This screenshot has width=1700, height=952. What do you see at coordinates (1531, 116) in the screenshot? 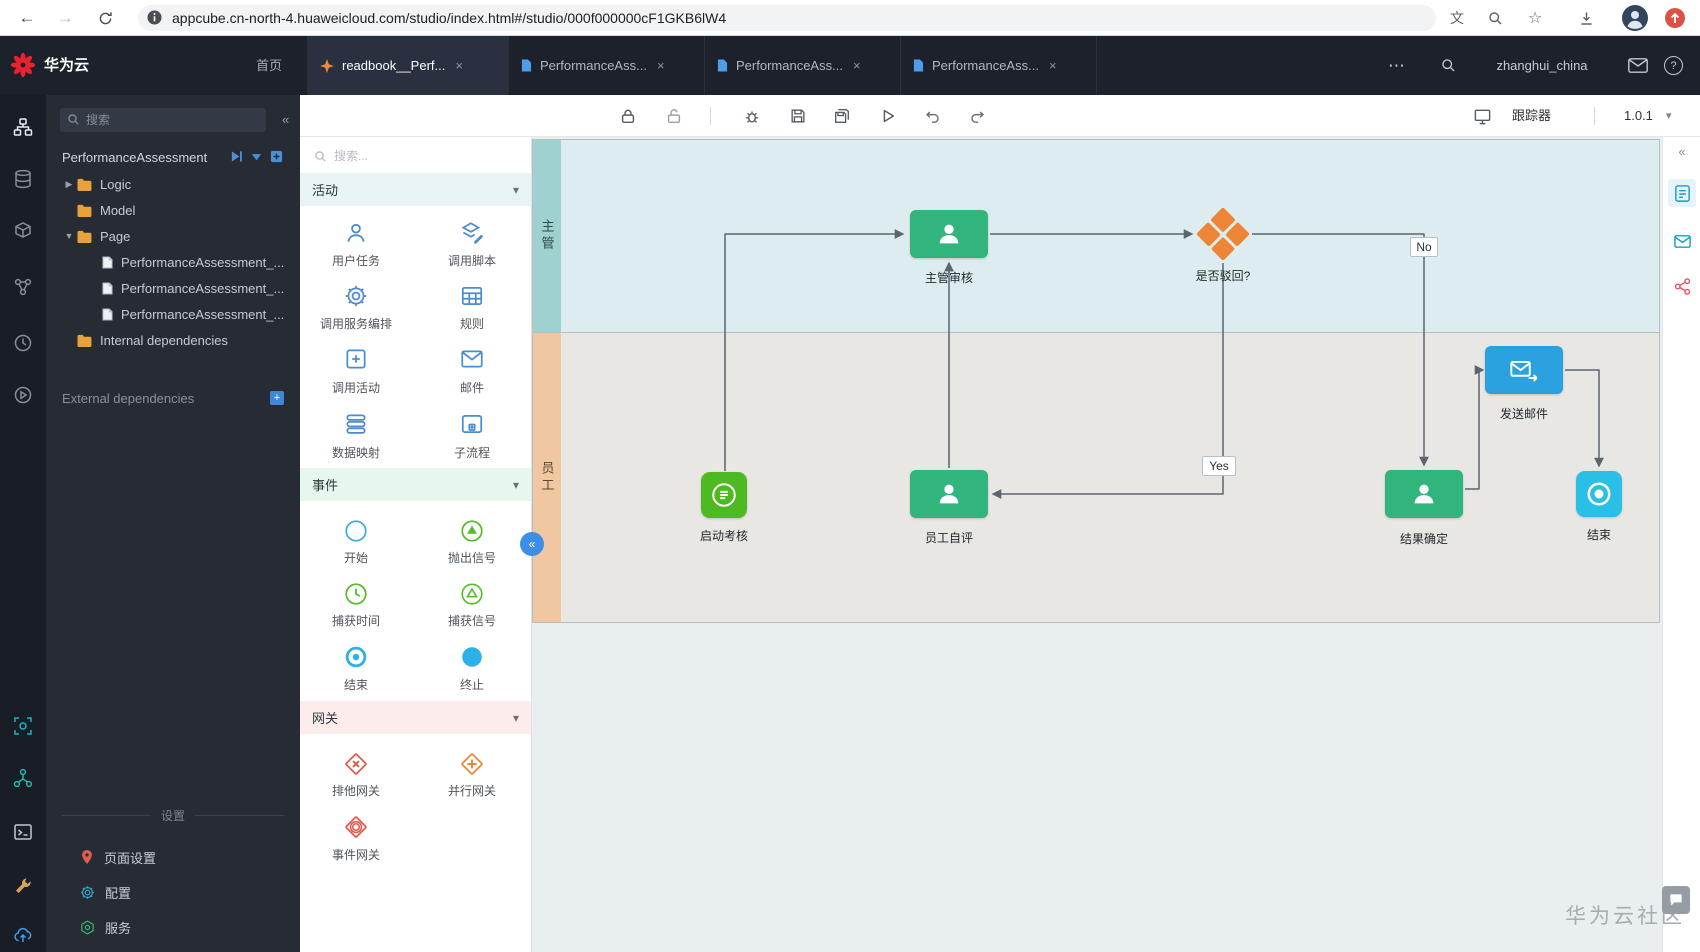
I see `tracker-button: 跟踪器` at bounding box center [1531, 116].